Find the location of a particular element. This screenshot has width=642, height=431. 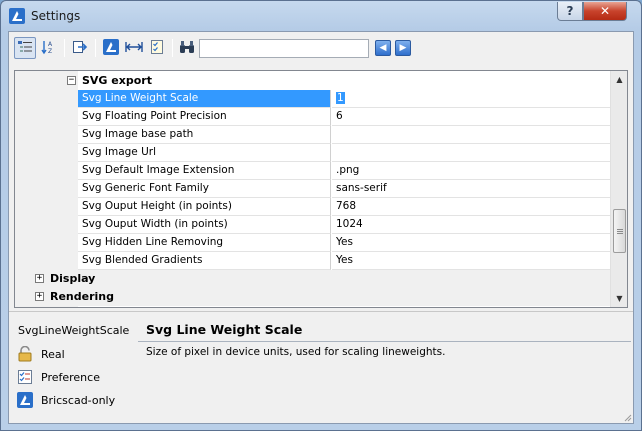

description-title: Svg Line Weight Scale is located at coordinates (224, 329).